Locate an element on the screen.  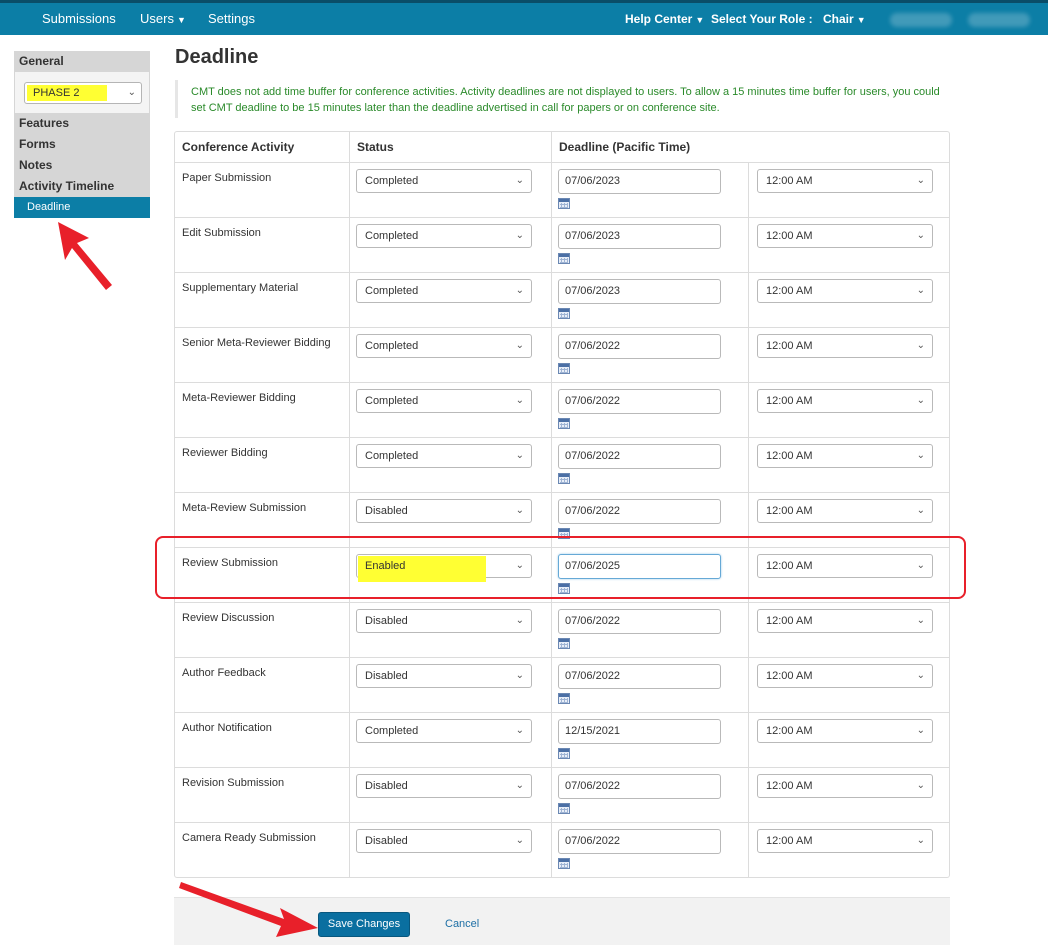
arrow-to-save-icon is located at coordinates (248, 909).